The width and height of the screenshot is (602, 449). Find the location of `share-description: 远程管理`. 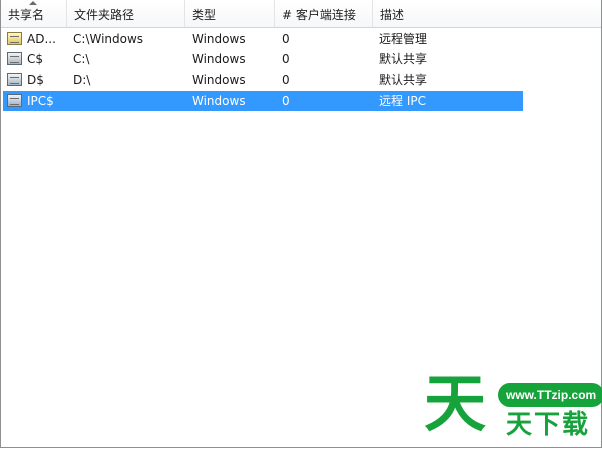

share-description: 远程管理 is located at coordinates (403, 39).